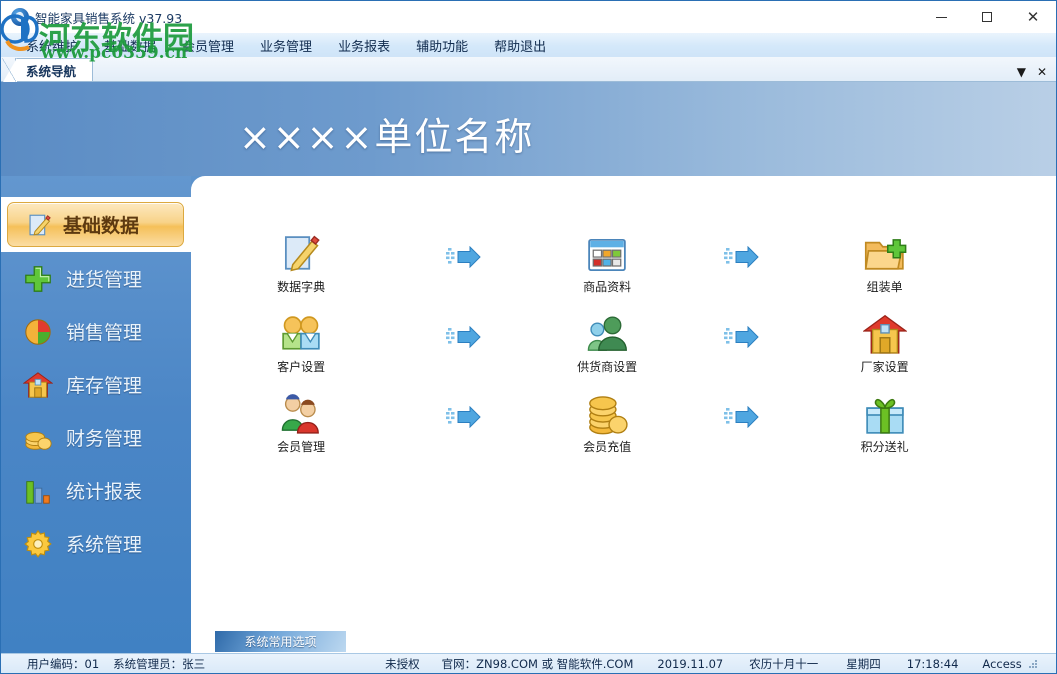 This screenshot has height=674, width=1057. I want to click on sidebar-item-label: 基础数据, so click(101, 226).